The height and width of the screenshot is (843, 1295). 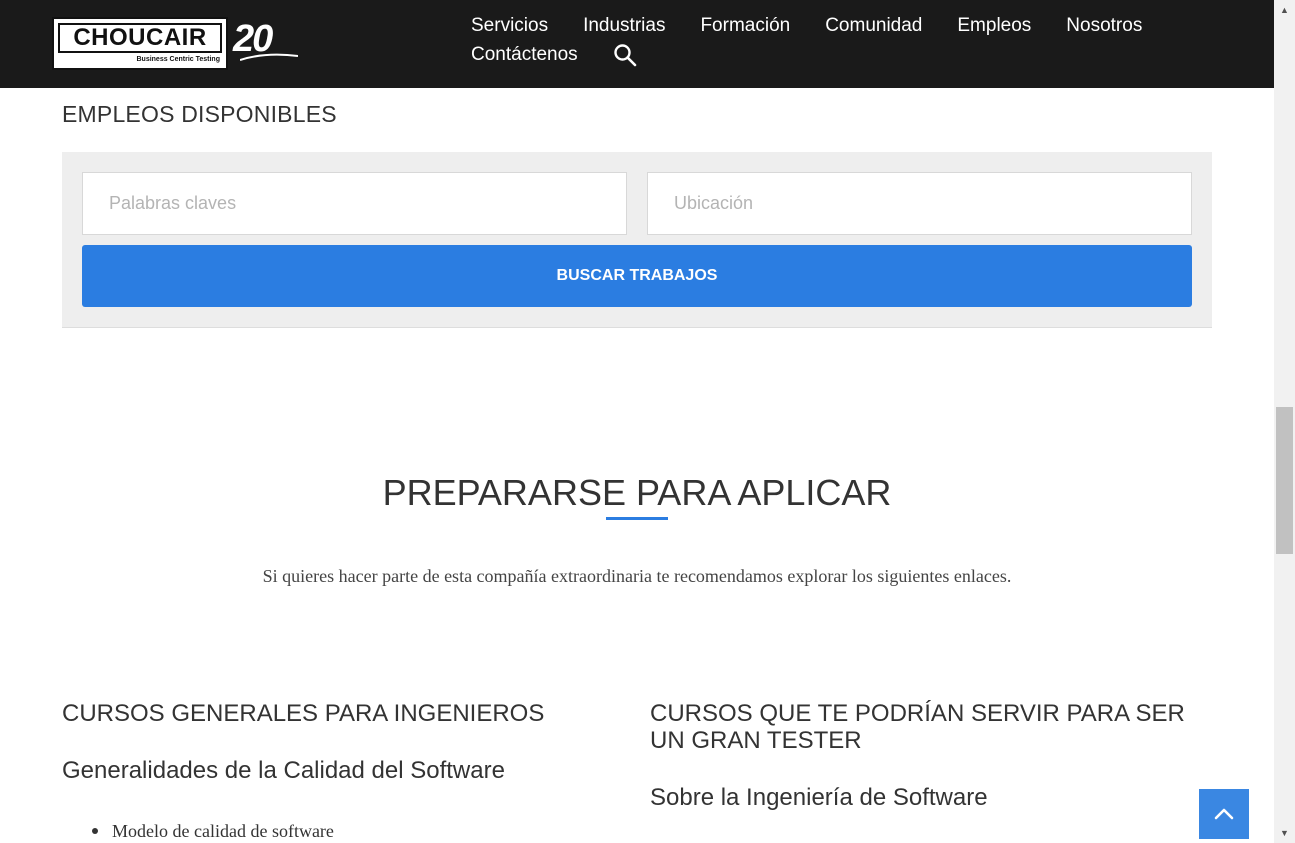 What do you see at coordinates (524, 54) in the screenshot?
I see `nav-item-contactenos: Contáctenos` at bounding box center [524, 54].